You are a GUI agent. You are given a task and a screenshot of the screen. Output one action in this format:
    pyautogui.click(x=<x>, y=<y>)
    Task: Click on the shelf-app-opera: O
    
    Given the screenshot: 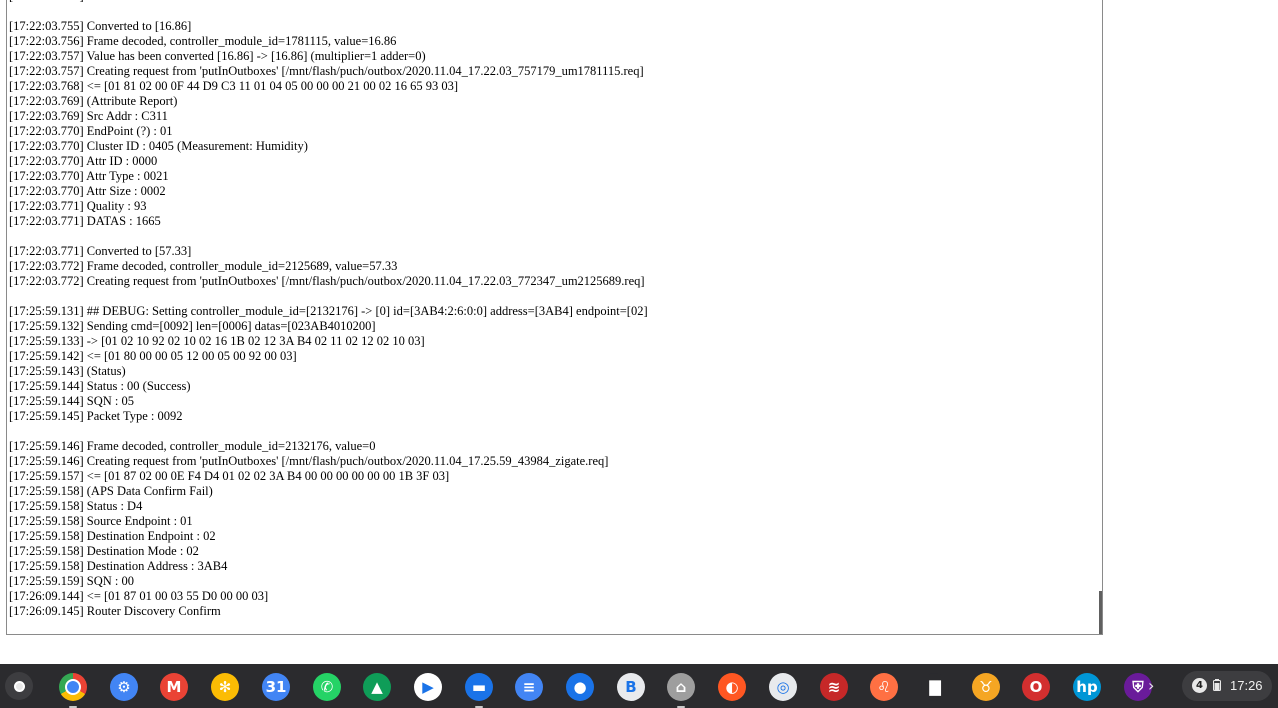 What is the action you would take?
    pyautogui.click(x=1036, y=687)
    